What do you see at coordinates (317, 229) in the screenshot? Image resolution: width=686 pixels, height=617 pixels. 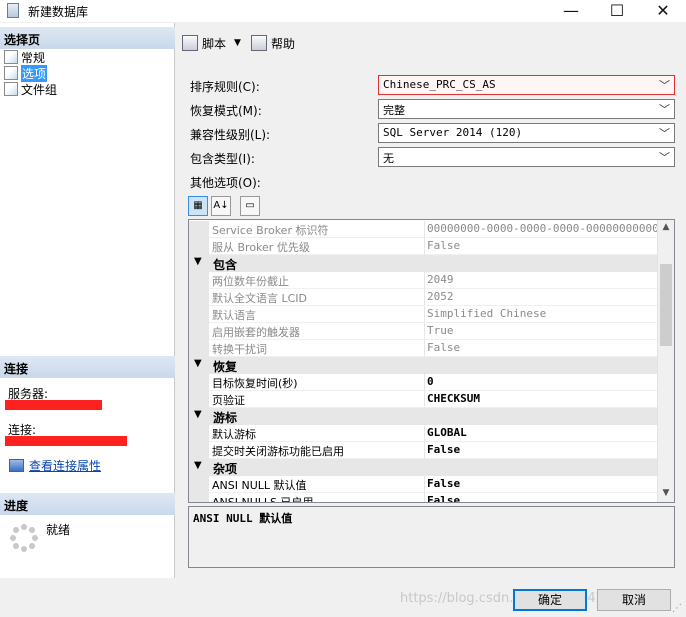 I see `property-name: Service Broker 标识符` at bounding box center [317, 229].